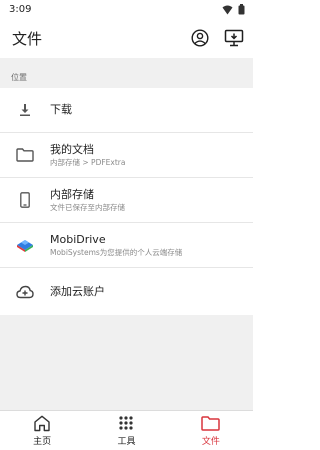 This screenshot has width=320, height=450. Describe the element at coordinates (210, 442) in the screenshot. I see `nav-label: 文件` at that location.